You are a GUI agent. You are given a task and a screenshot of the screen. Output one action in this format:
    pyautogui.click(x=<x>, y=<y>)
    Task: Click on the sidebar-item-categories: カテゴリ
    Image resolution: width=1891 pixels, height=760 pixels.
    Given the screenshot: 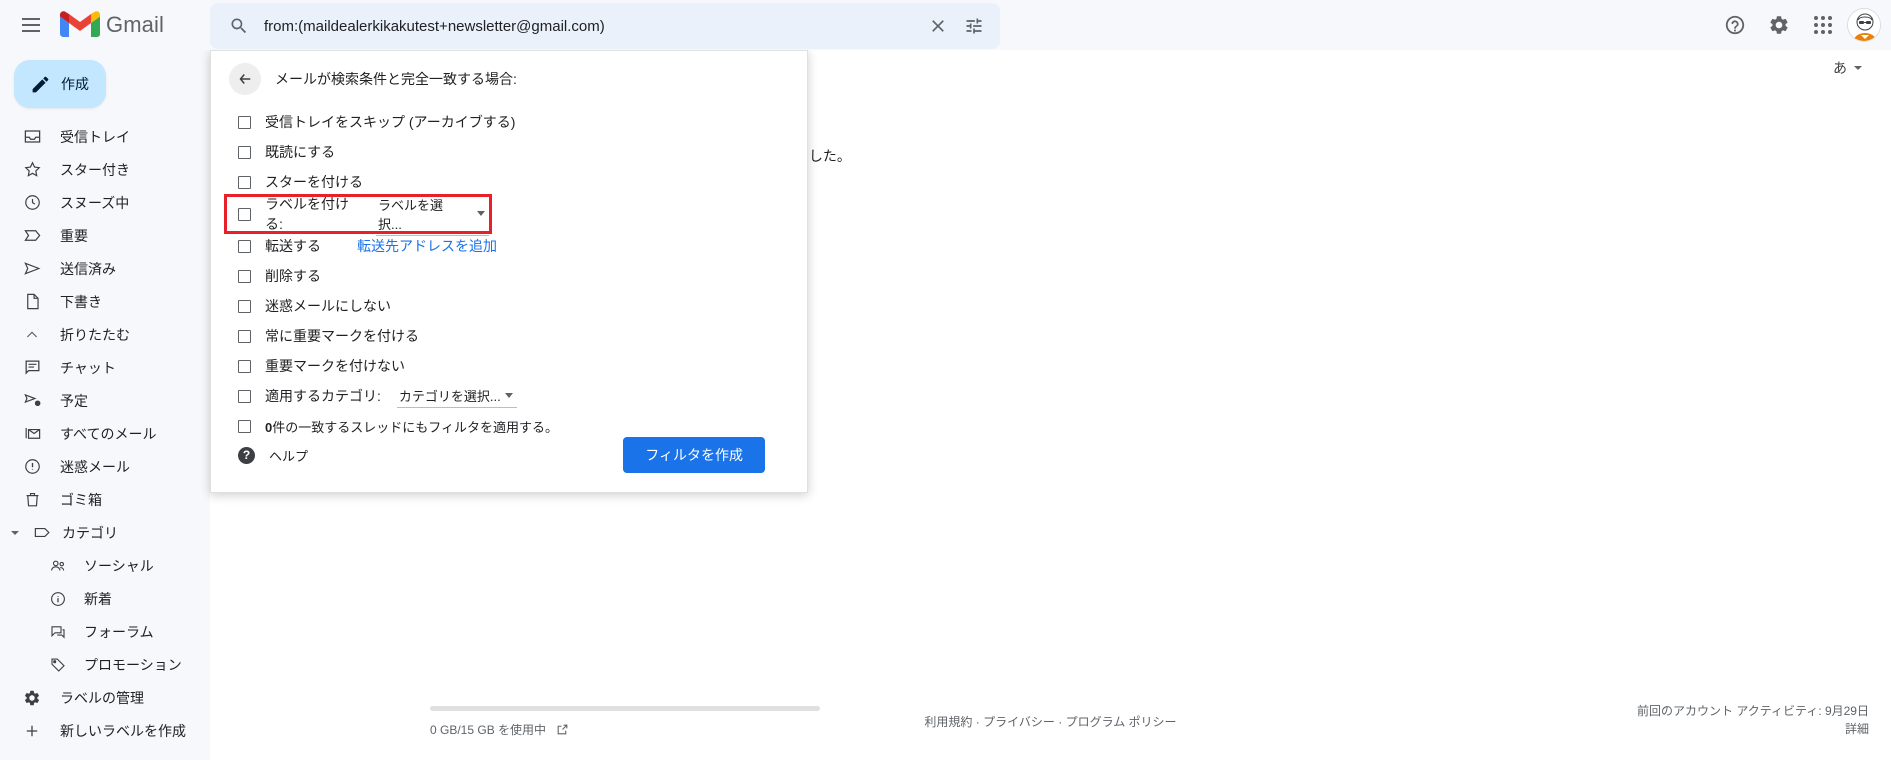 What is the action you would take?
    pyautogui.click(x=100, y=532)
    